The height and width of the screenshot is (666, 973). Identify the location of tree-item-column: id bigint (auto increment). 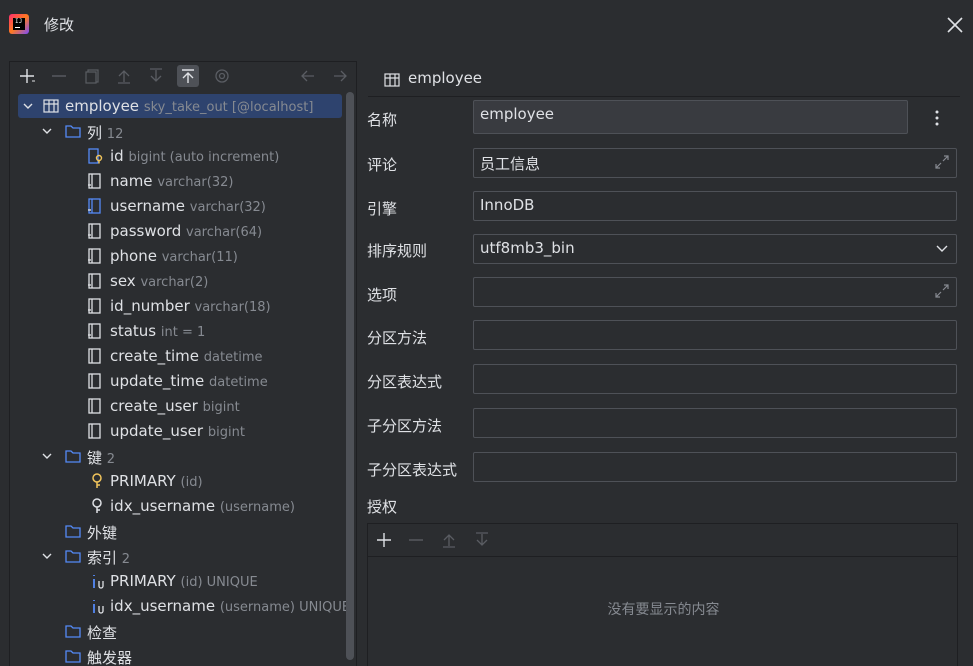
(178, 156).